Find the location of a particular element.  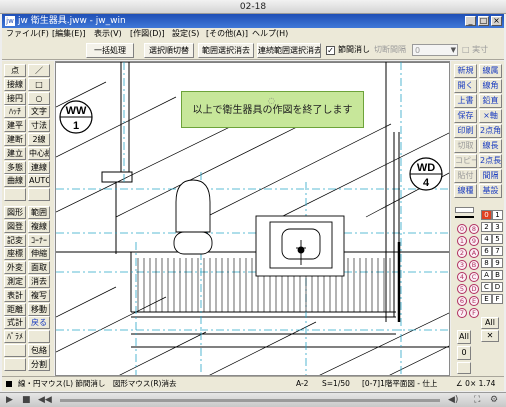

player-settings-icon: ⚙ is located at coordinates (494, 400).